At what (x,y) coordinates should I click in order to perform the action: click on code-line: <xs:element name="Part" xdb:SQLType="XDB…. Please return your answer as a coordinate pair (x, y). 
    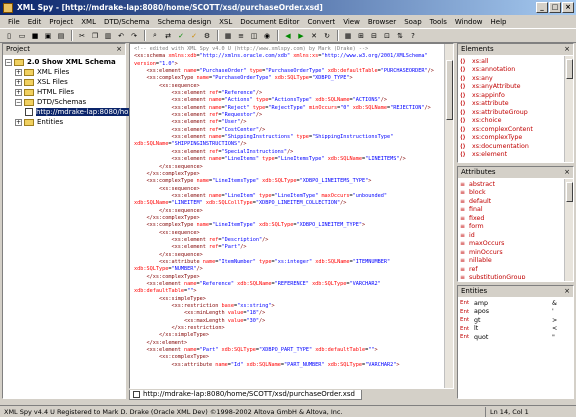
    Looking at the image, I should click on (288, 350).